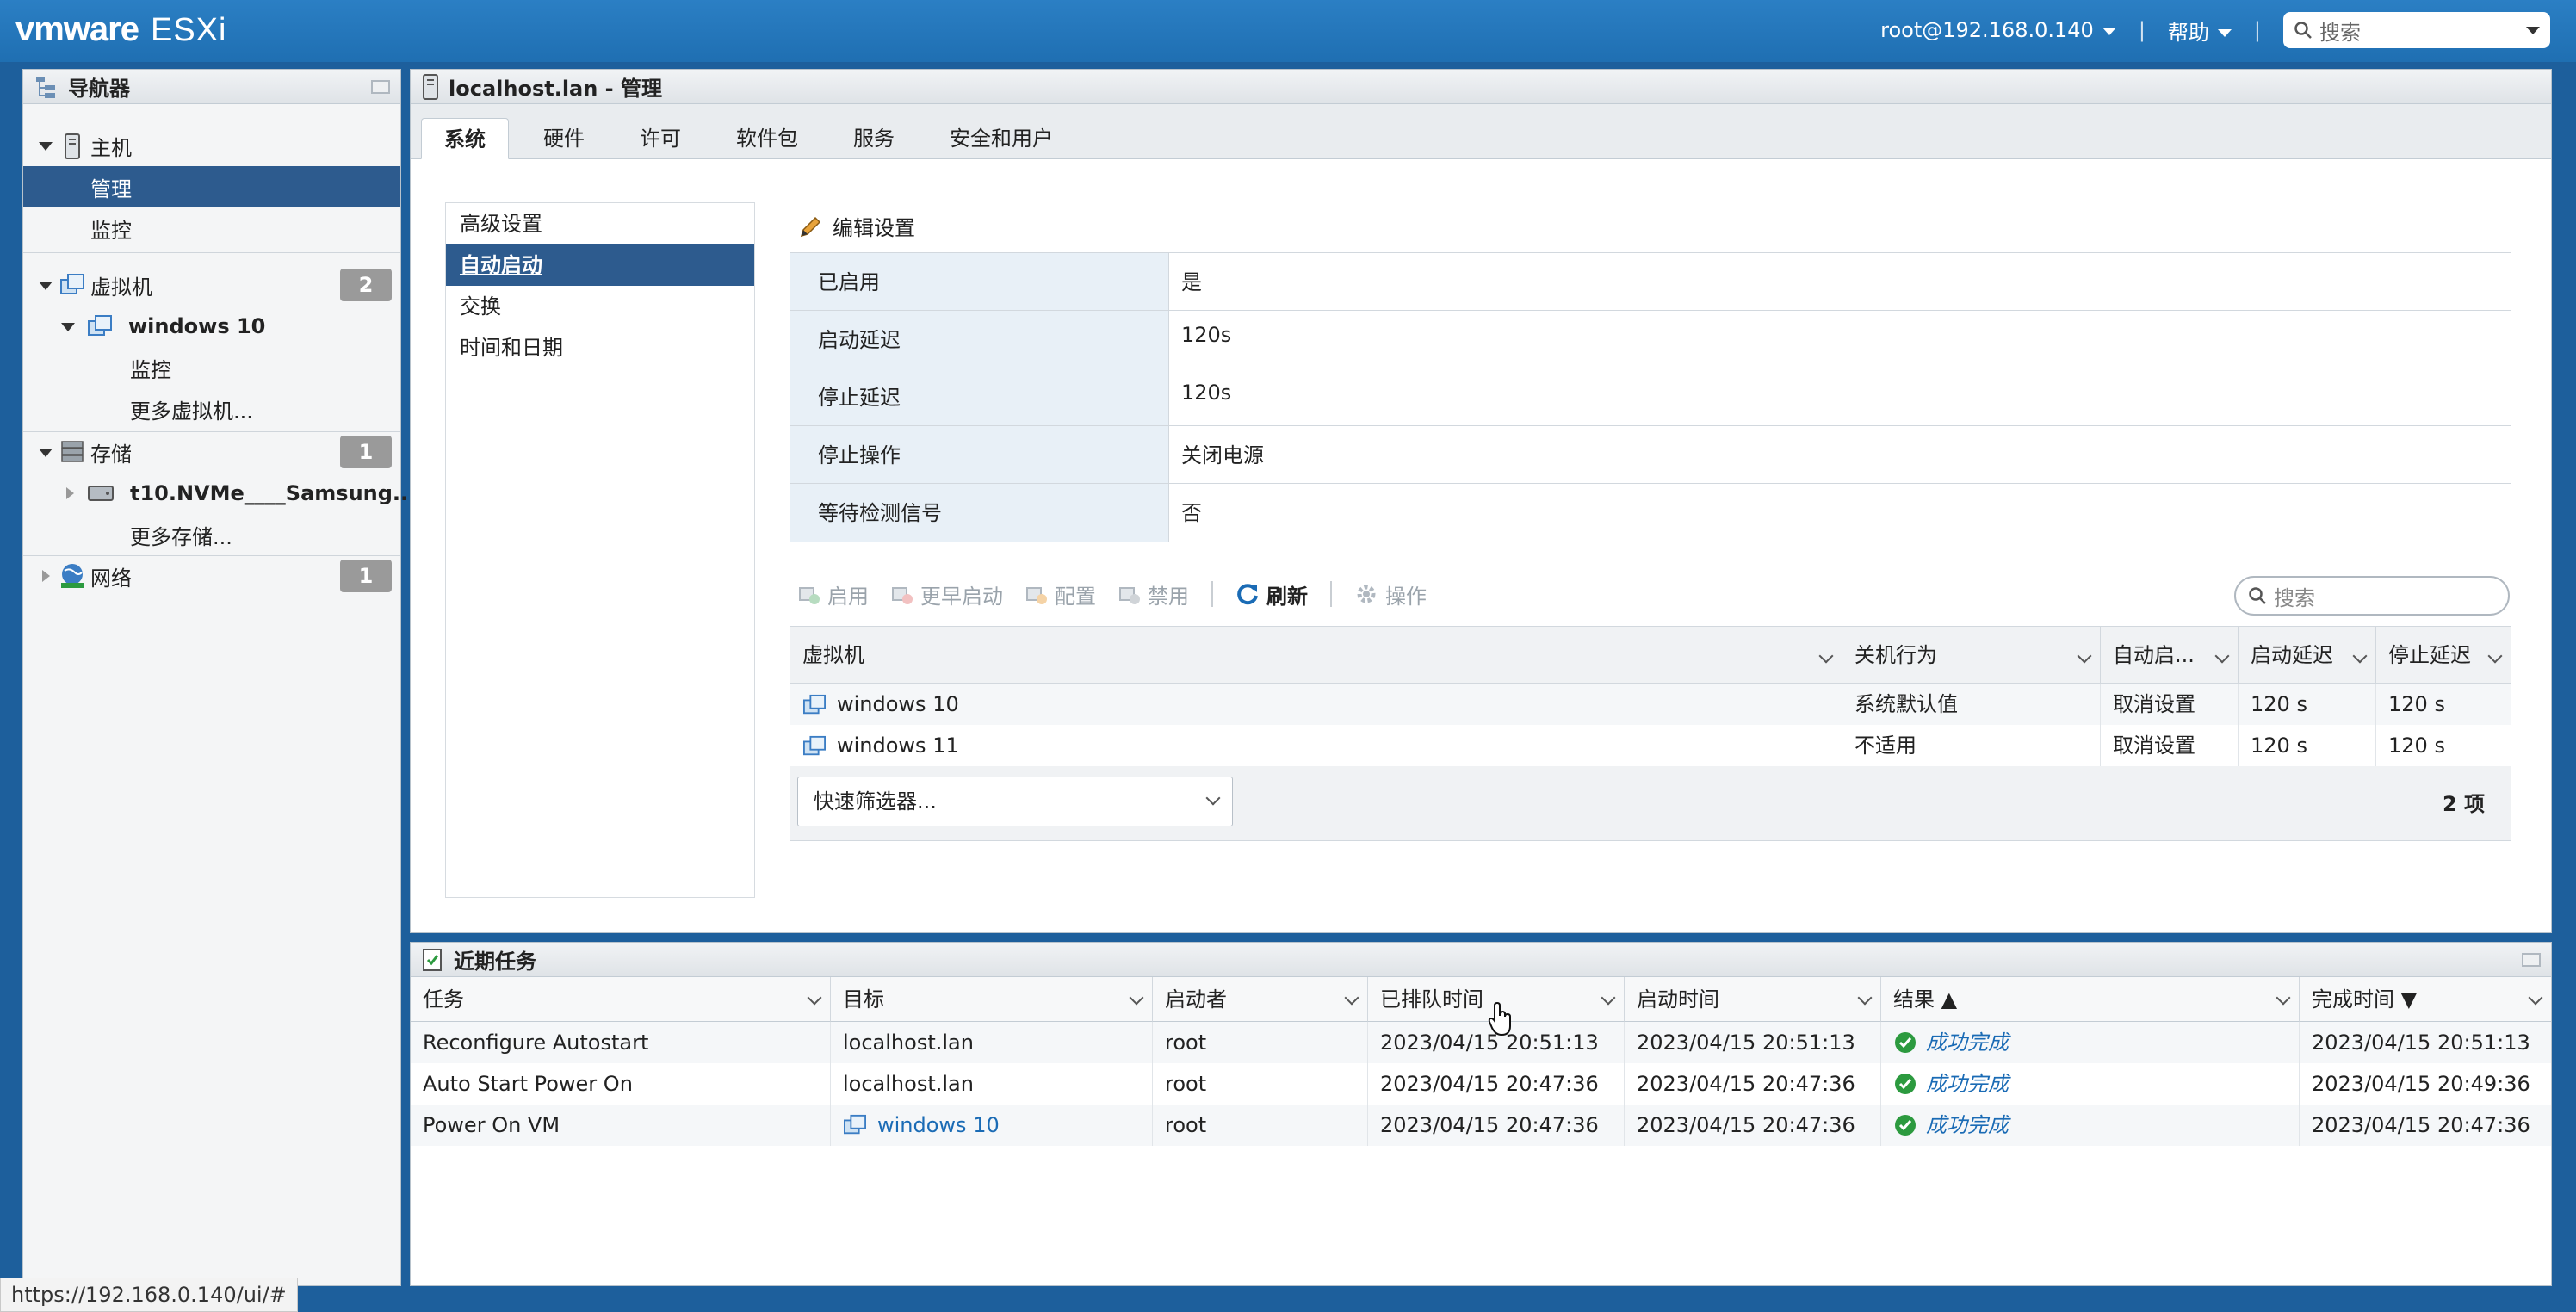  Describe the element at coordinates (1753, 999) in the screenshot. I see `column-header-started: 启动时间` at that location.